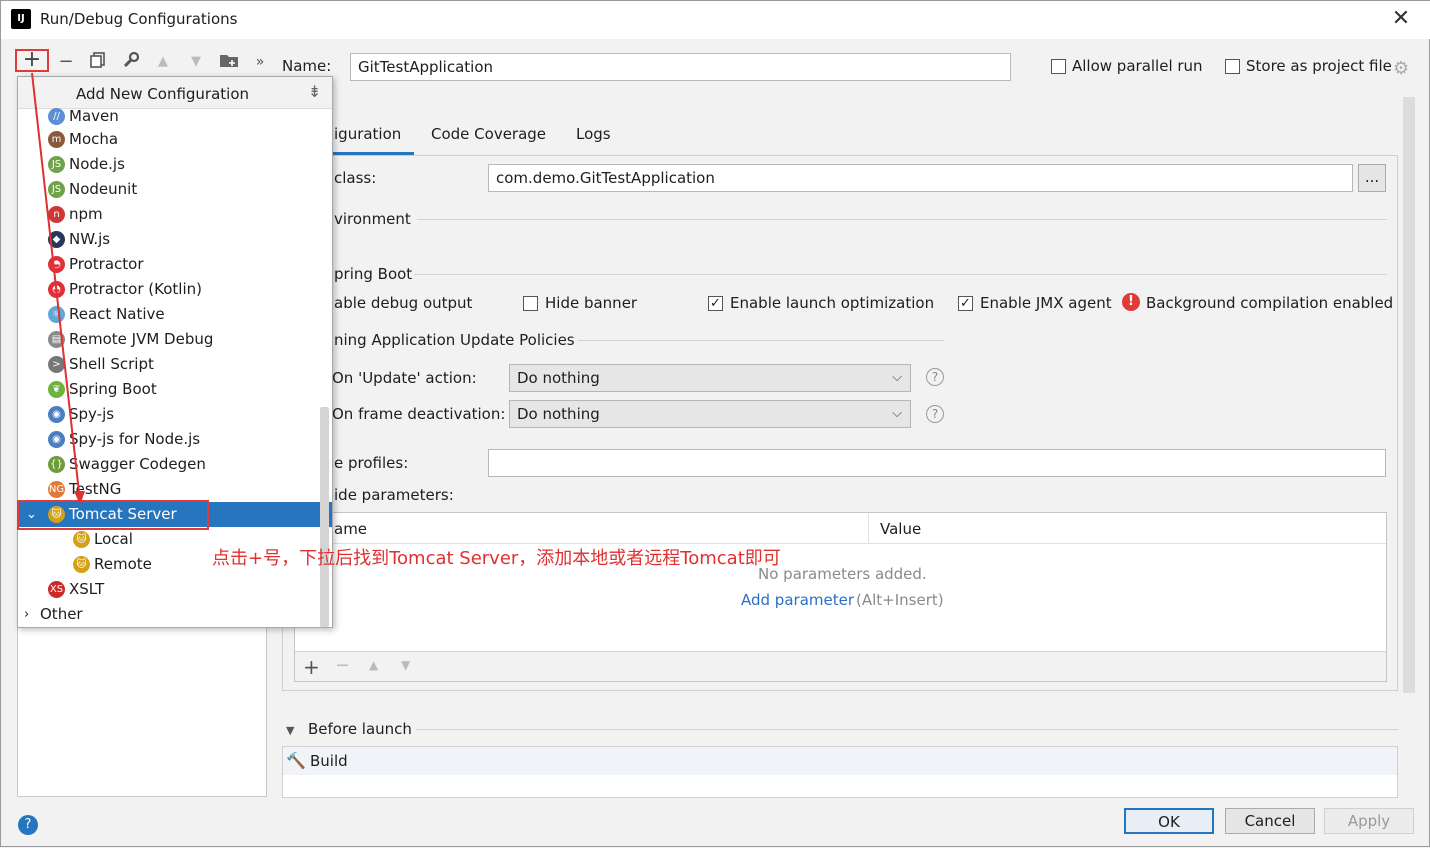 This screenshot has width=1430, height=848. Describe the element at coordinates (371, 463) in the screenshot. I see `active-profiles-label: e profiles:` at that location.